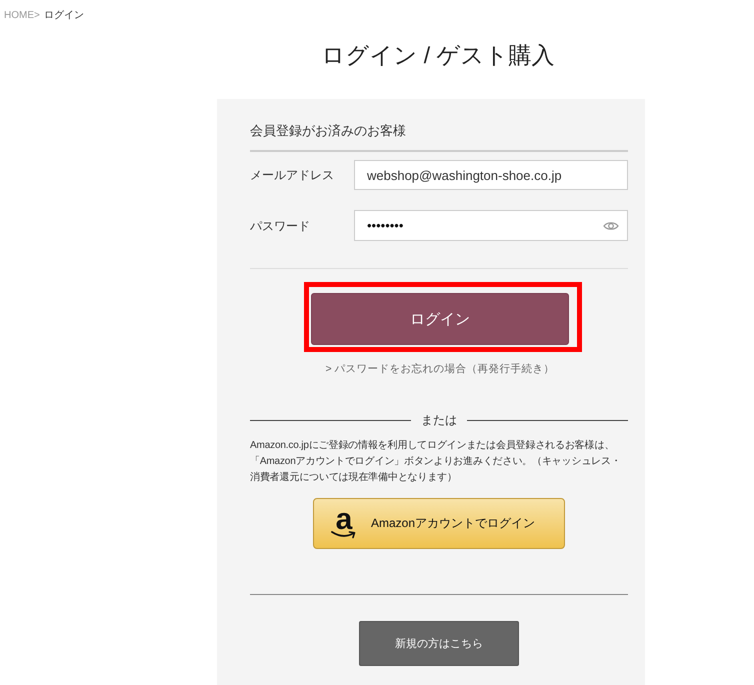 The width and height of the screenshot is (754, 685). I want to click on amazon-login-button: a Amazonアカウントでログイン, so click(439, 523).